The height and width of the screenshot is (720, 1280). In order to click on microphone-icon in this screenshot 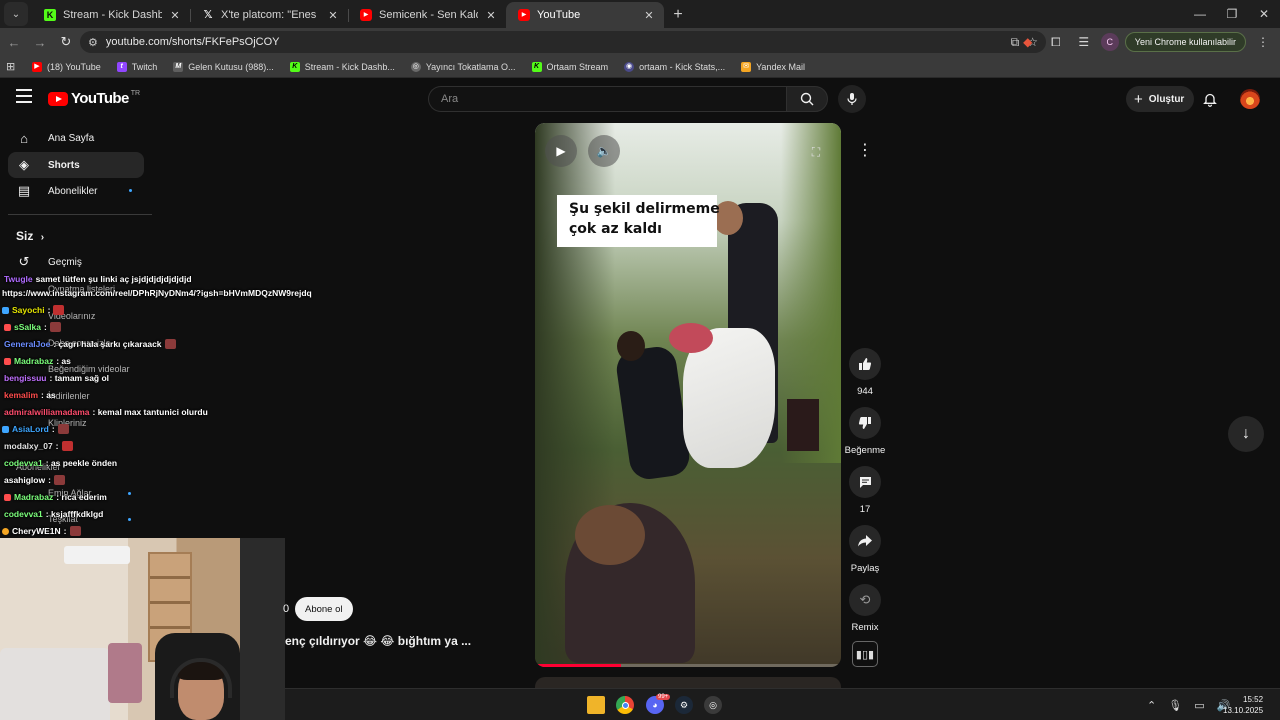, I will do `click(852, 99)`.